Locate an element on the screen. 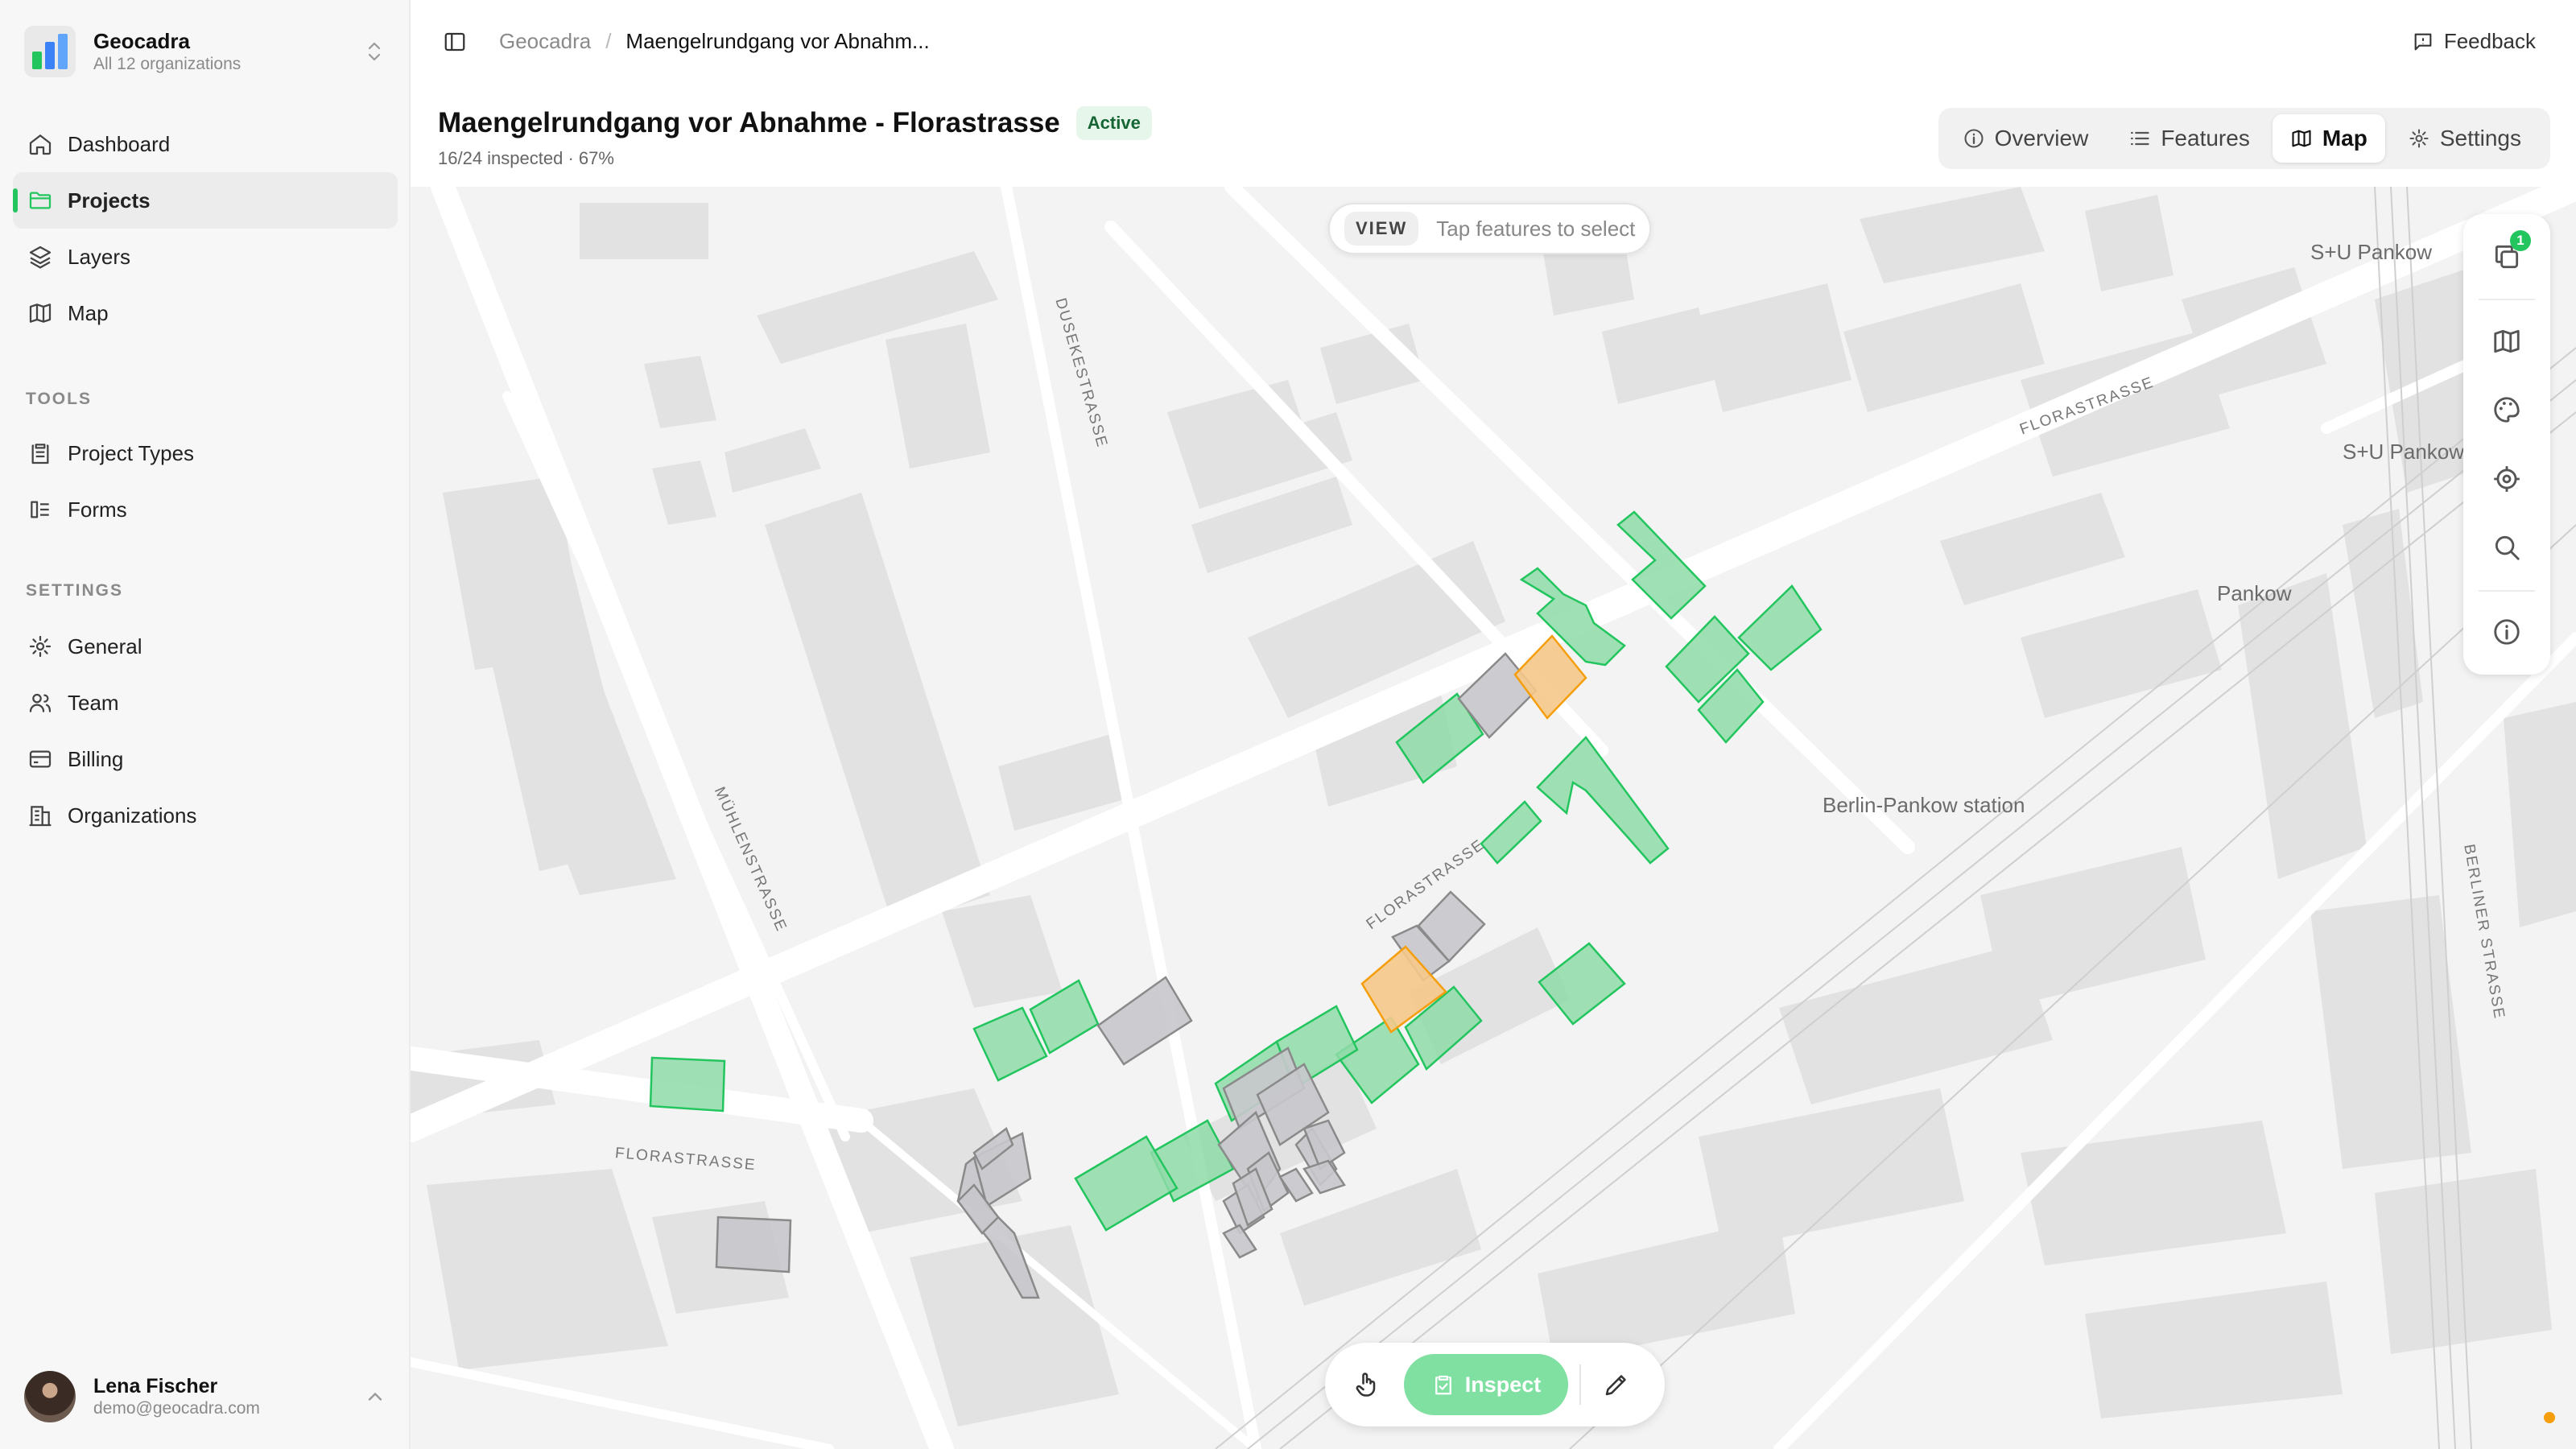 Image resolution: width=2576 pixels, height=1449 pixels. crosshair-icon is located at coordinates (2507, 478).